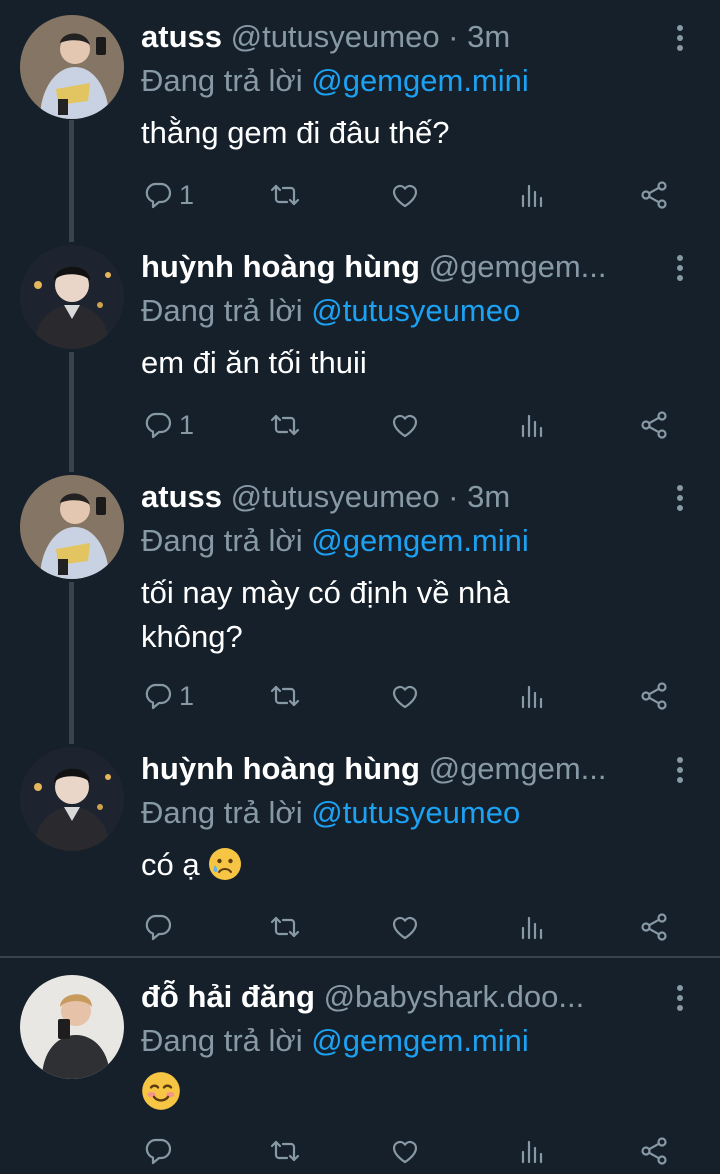  What do you see at coordinates (191, 865) in the screenshot?
I see `tweet-text: có ạ` at bounding box center [191, 865].